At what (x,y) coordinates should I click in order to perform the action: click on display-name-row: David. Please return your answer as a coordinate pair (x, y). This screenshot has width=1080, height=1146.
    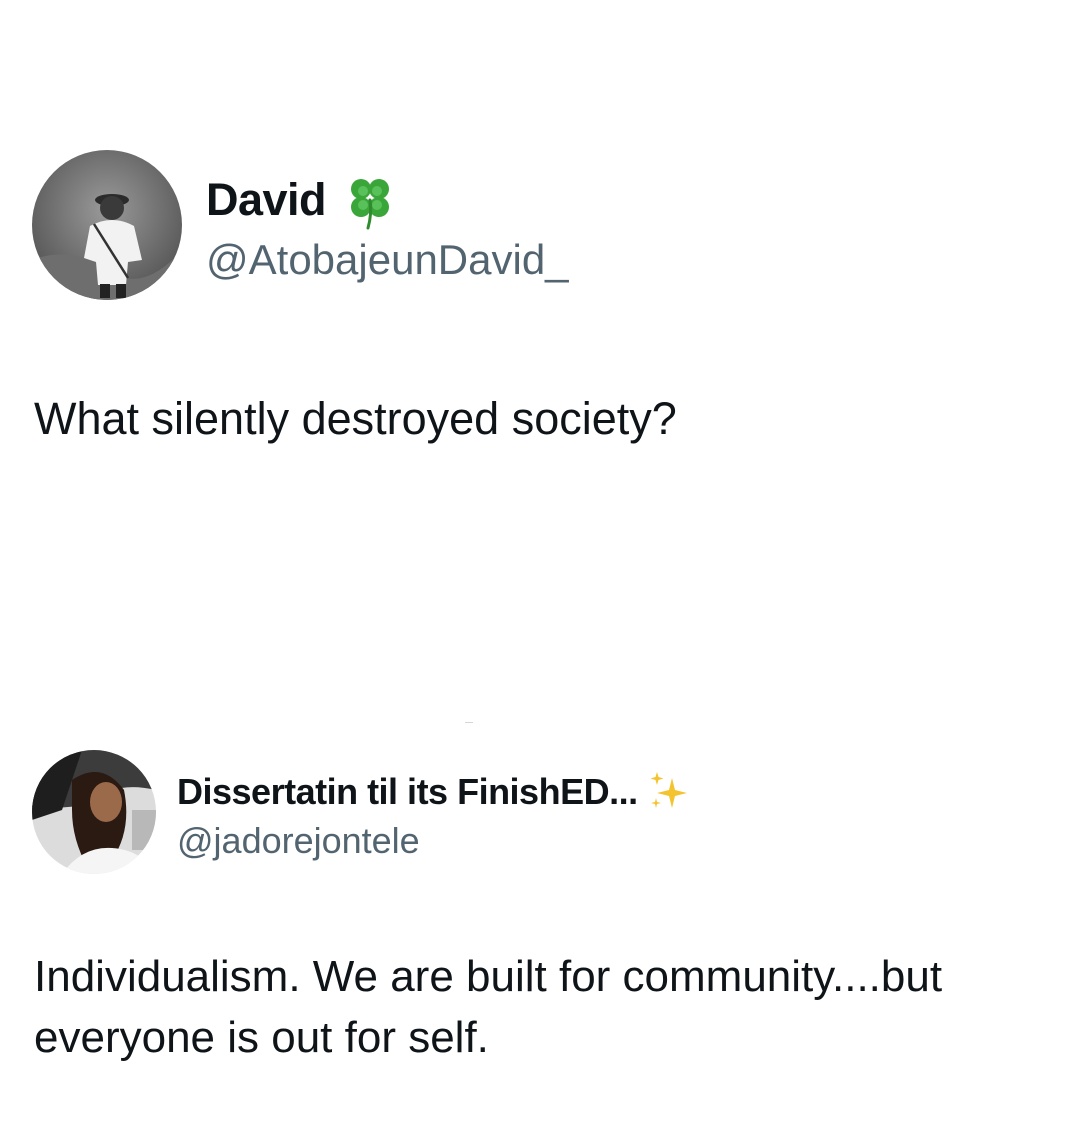
    Looking at the image, I should click on (303, 200).